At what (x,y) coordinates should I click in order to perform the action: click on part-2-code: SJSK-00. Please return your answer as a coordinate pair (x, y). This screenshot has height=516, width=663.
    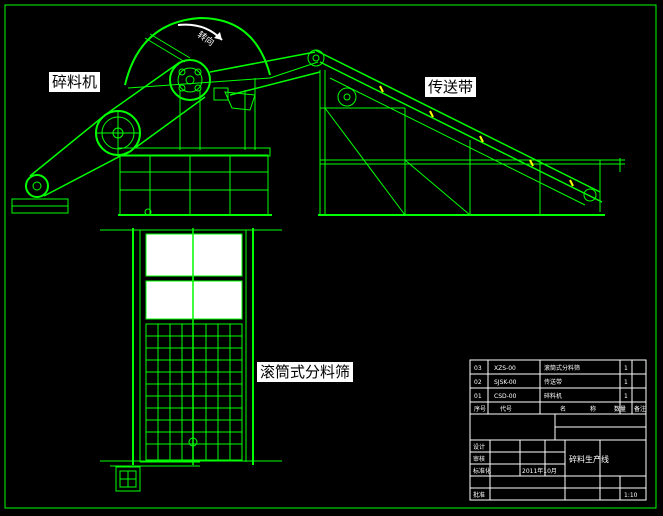
    Looking at the image, I should click on (505, 382).